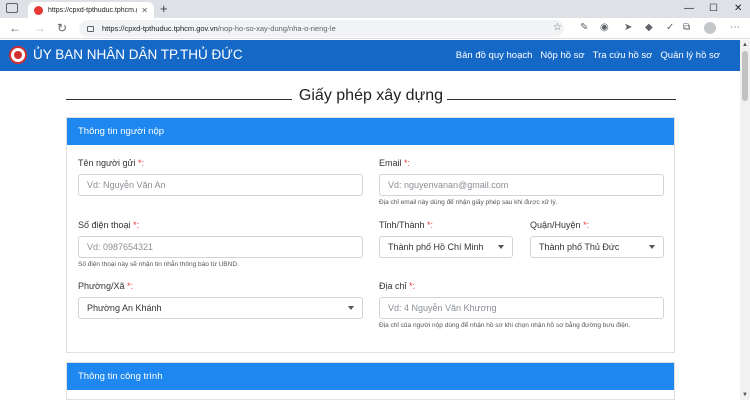 This screenshot has width=750, height=400. Describe the element at coordinates (38, 10) in the screenshot. I see `site-favicon-icon` at that location.